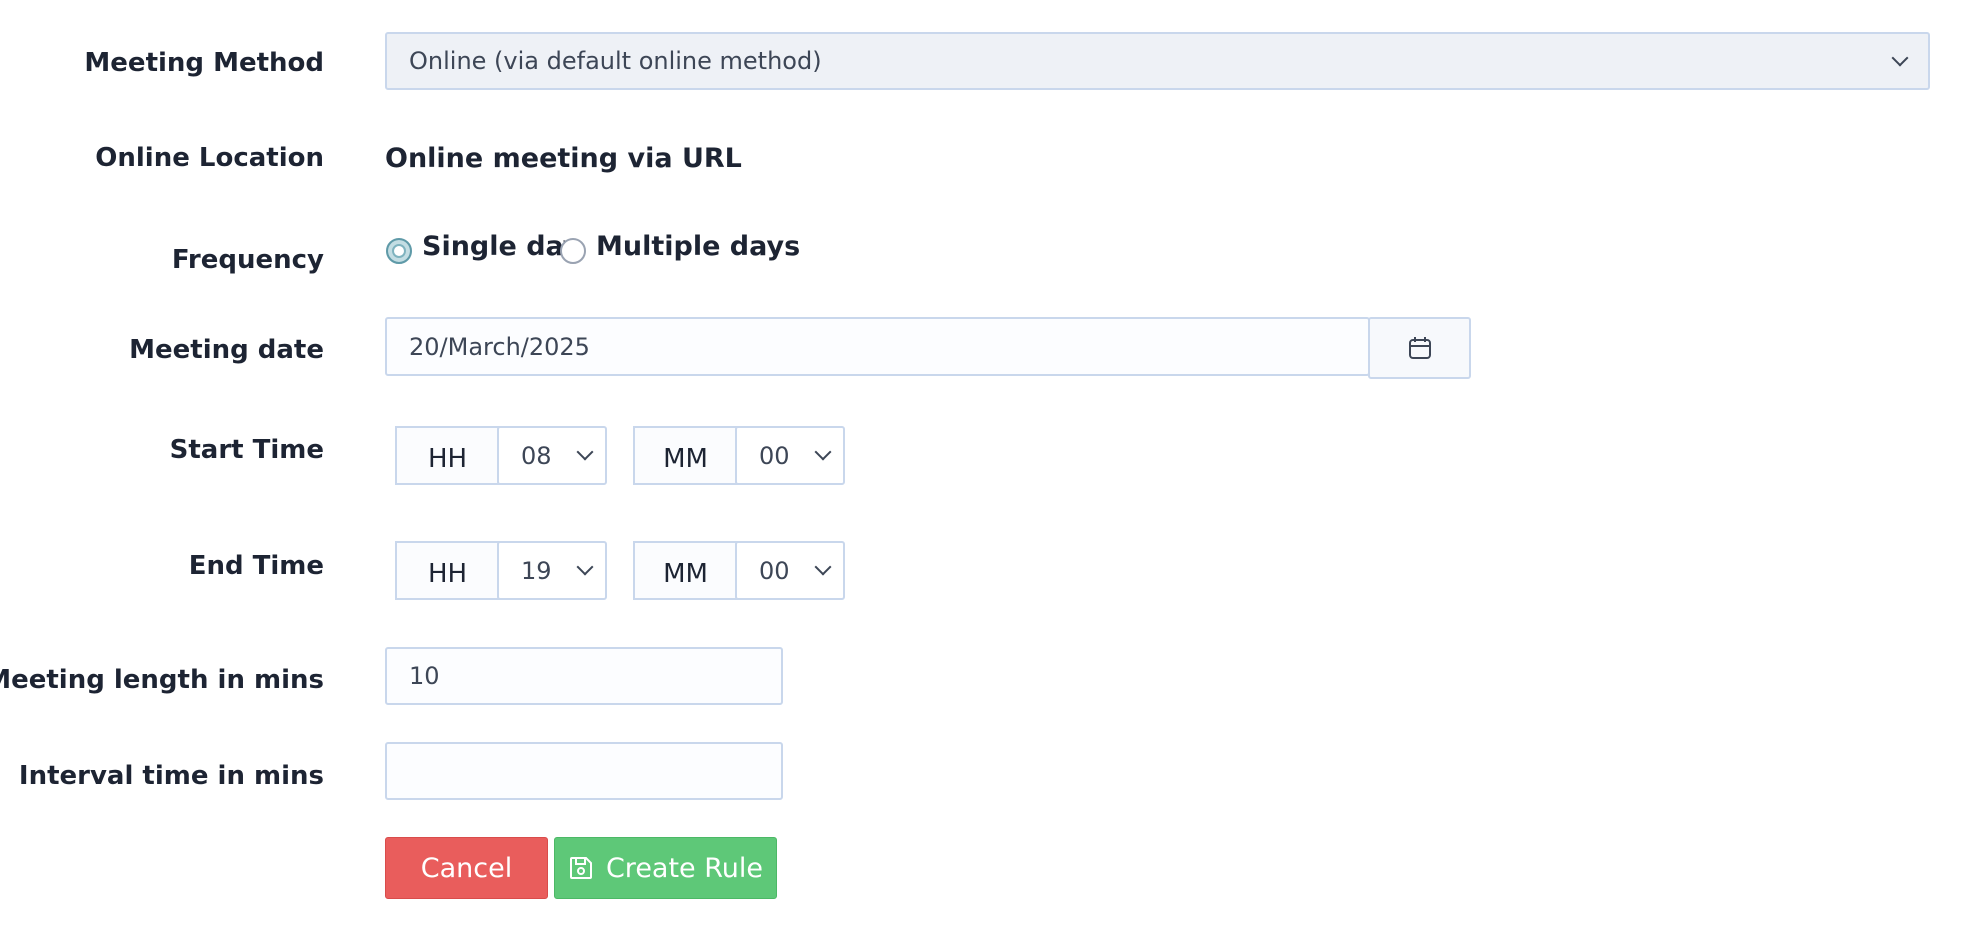 The width and height of the screenshot is (1978, 950). I want to click on frequency-label: Frequency, so click(247, 260).